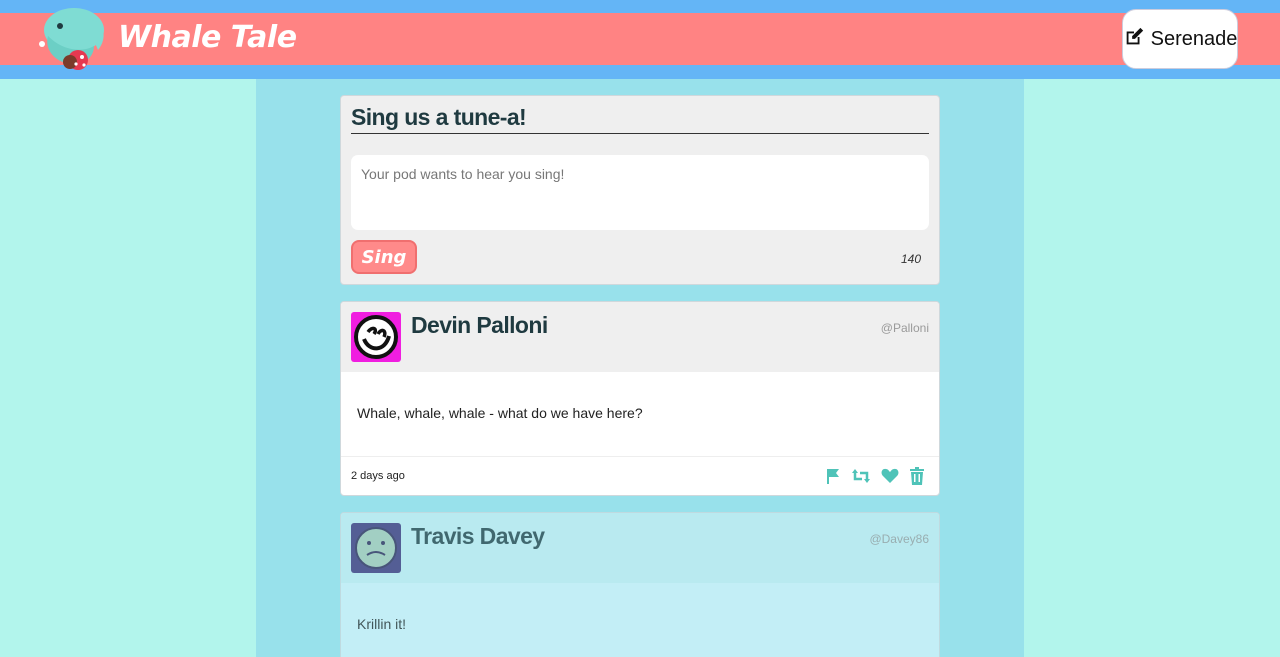 The height and width of the screenshot is (657, 1280). Describe the element at coordinates (904, 328) in the screenshot. I see `post-author-handle: @Palloni` at that location.